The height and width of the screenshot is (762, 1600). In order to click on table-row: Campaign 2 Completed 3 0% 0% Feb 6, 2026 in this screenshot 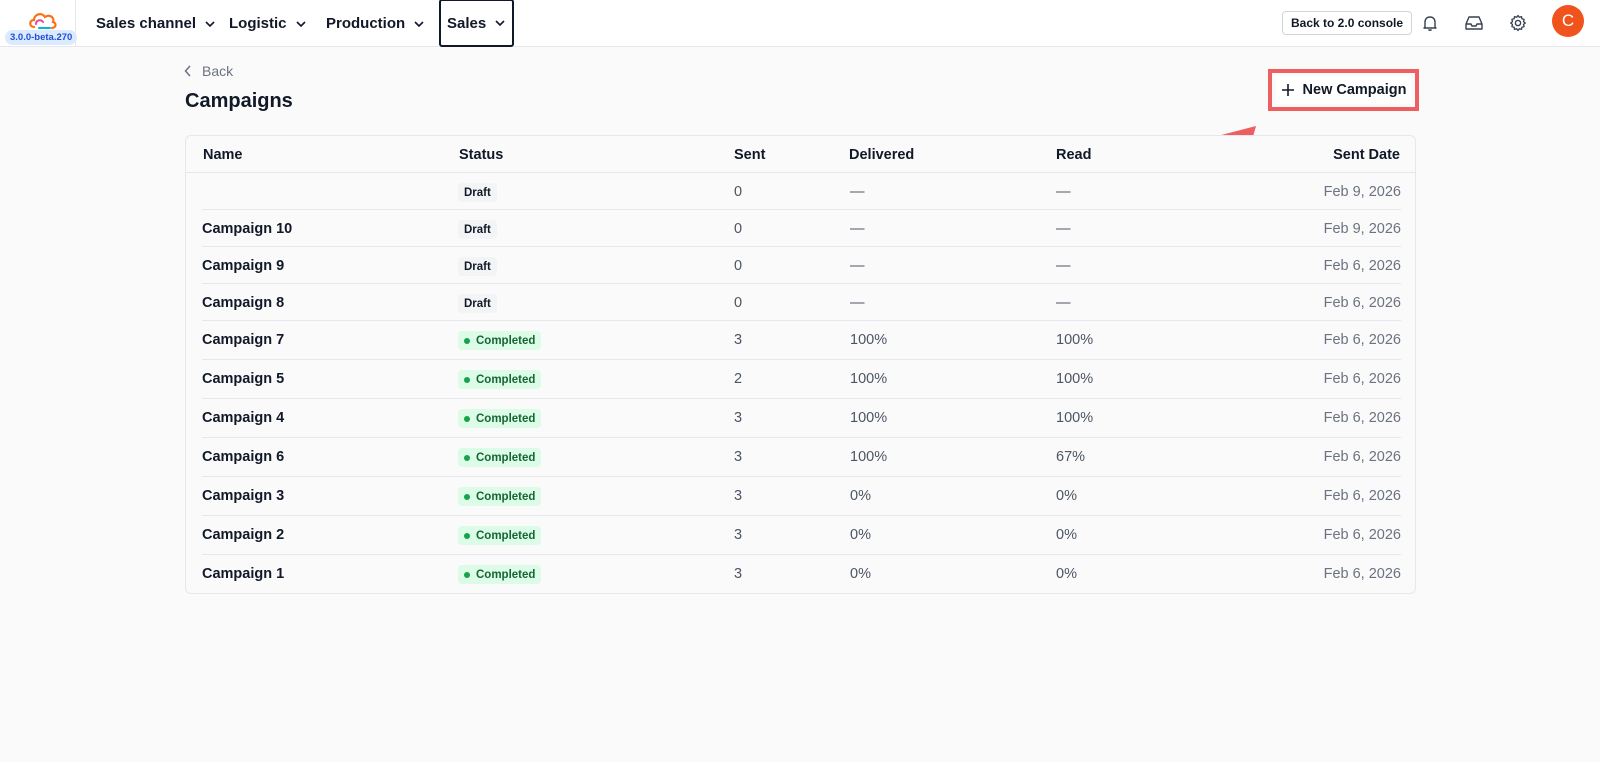, I will do `click(801, 535)`.